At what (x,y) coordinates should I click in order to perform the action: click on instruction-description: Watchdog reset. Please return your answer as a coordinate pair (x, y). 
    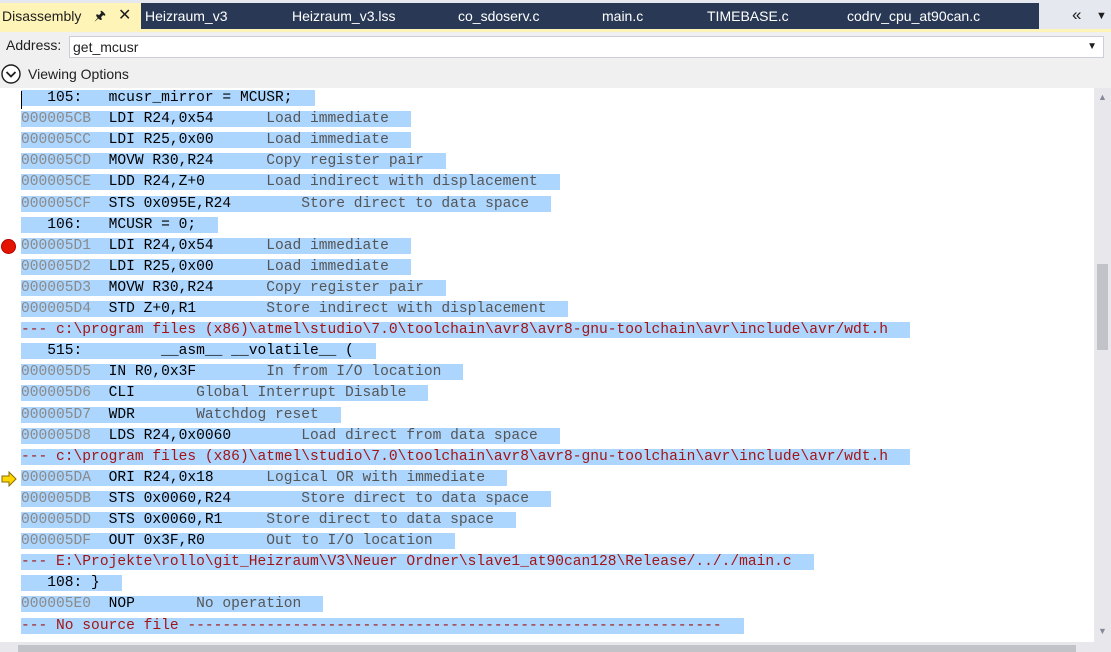
    Looking at the image, I should click on (257, 414).